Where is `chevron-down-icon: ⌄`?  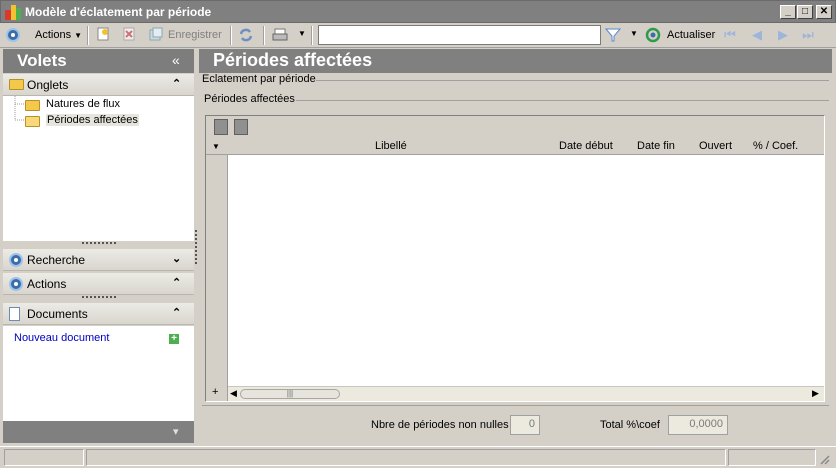
chevron-down-icon: ⌄ is located at coordinates (176, 258).